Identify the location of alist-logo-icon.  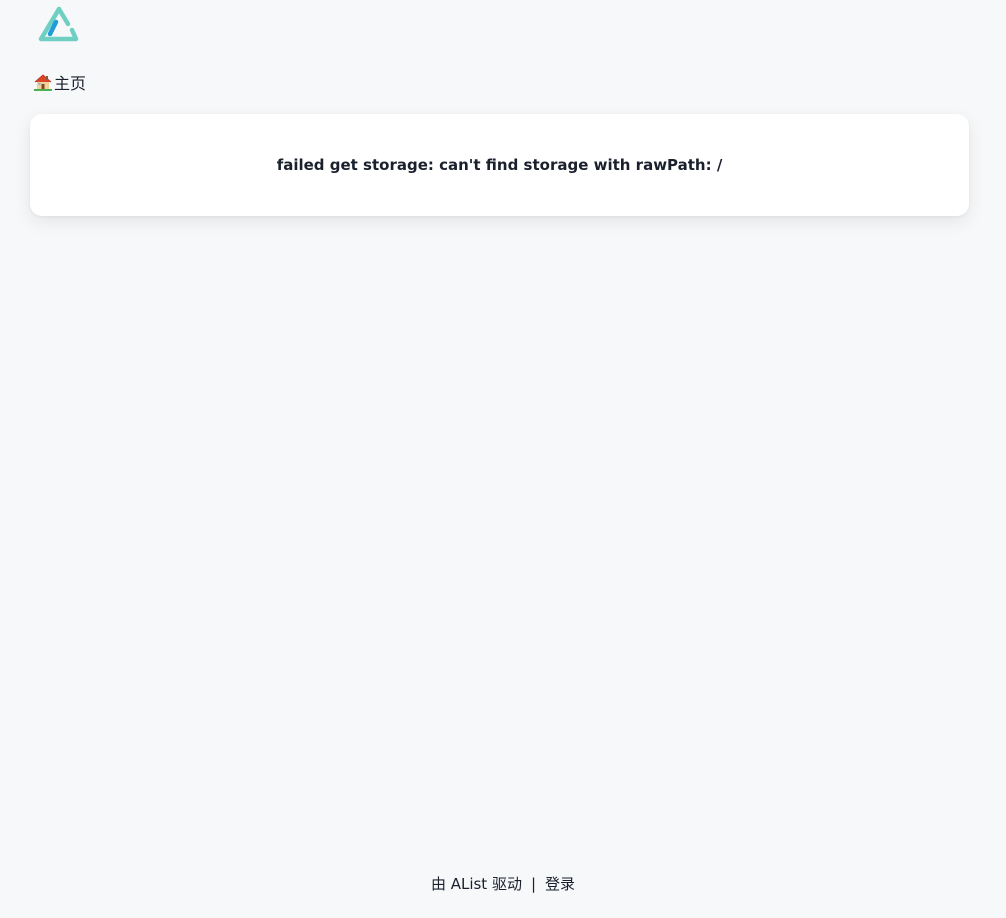
(58, 24).